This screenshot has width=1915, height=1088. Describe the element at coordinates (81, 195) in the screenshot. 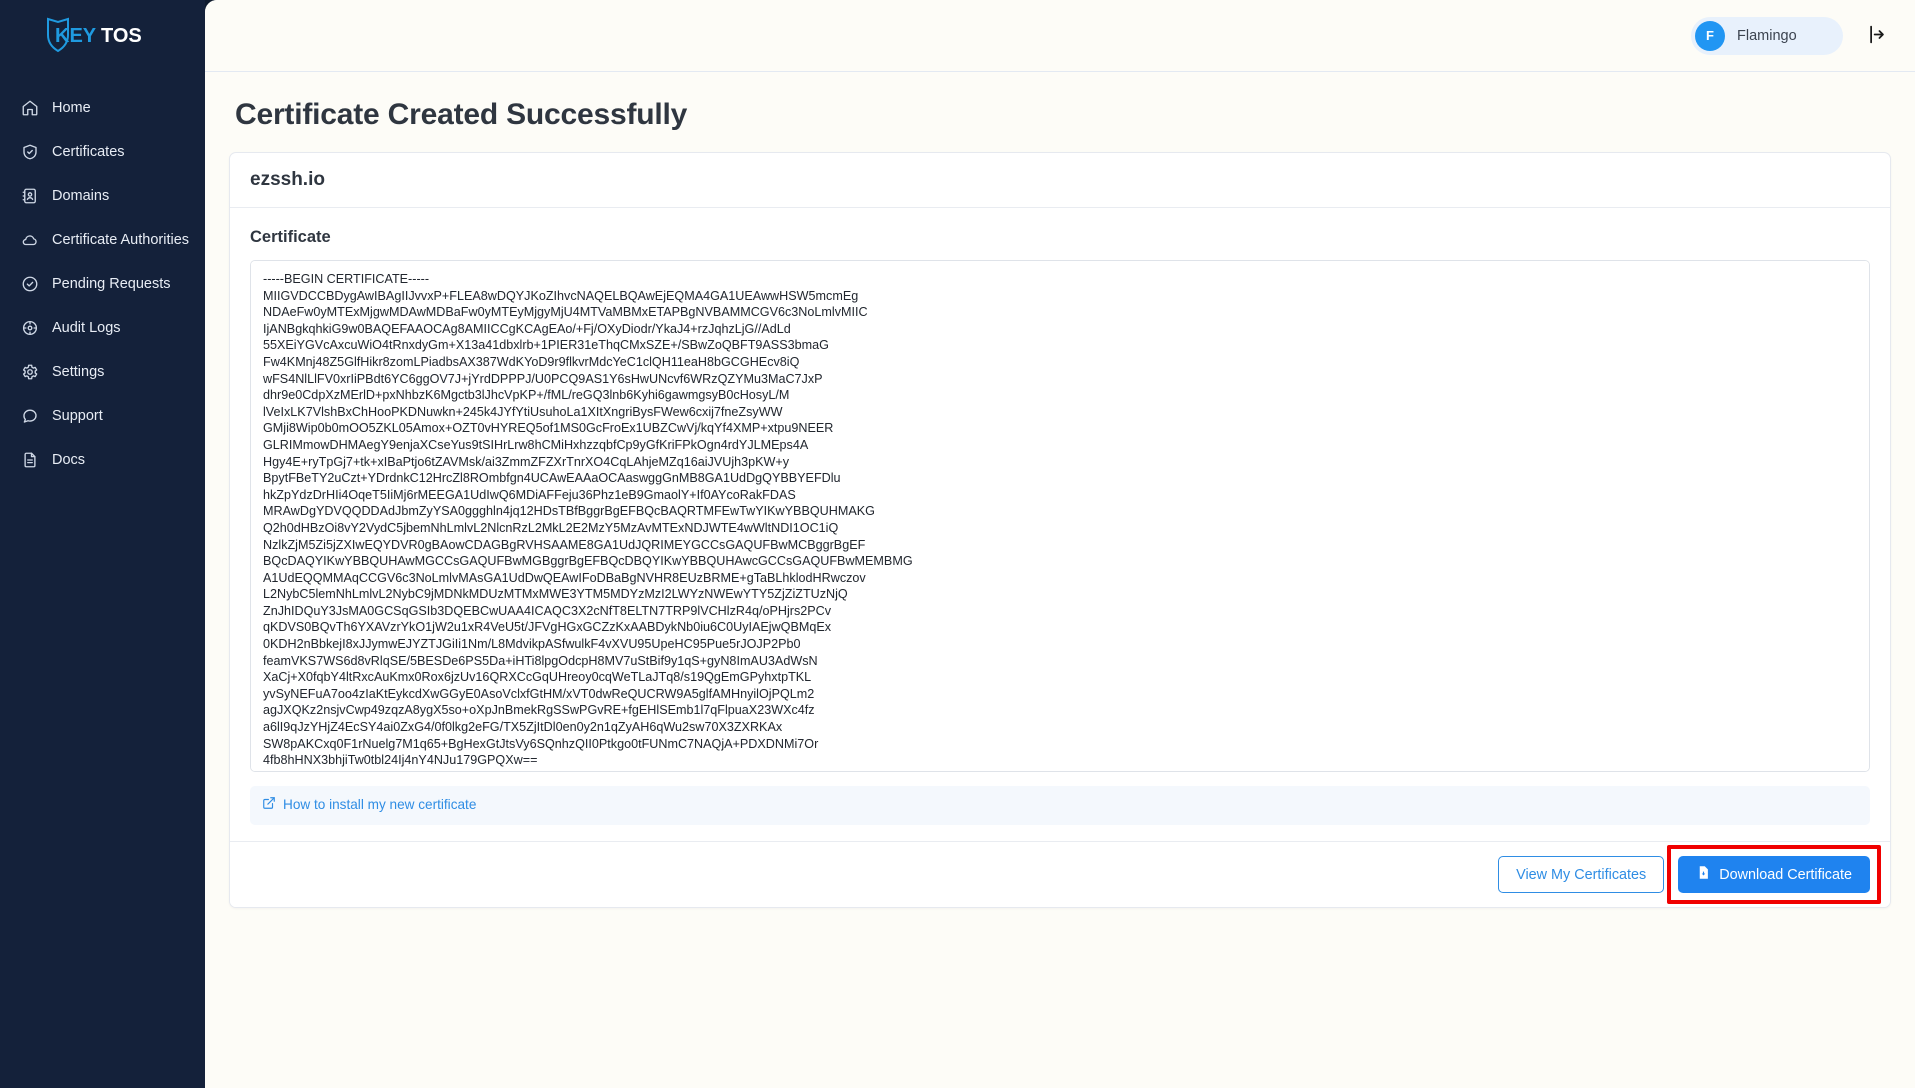

I see `sidebar-item-label: Domains` at that location.